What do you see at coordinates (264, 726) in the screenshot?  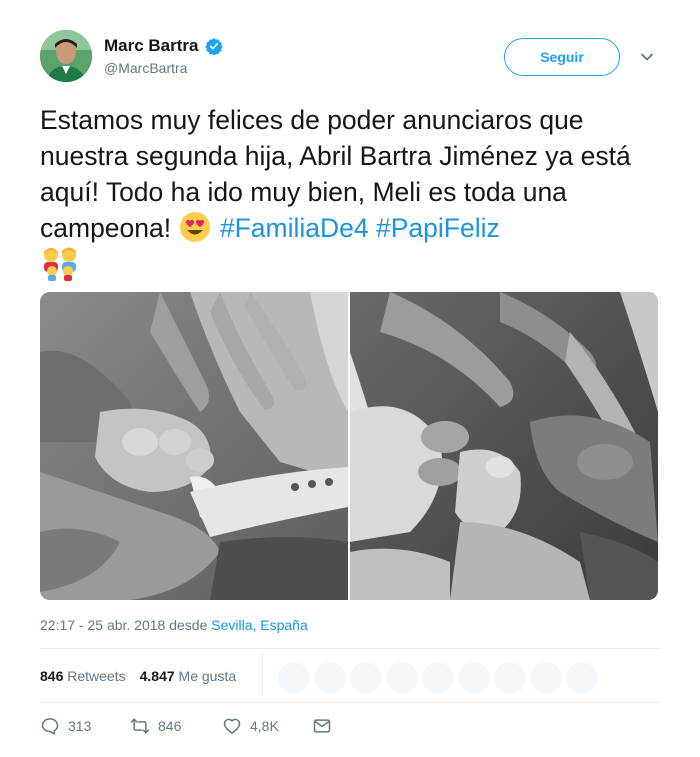 I see `like-count: 4,8K` at bounding box center [264, 726].